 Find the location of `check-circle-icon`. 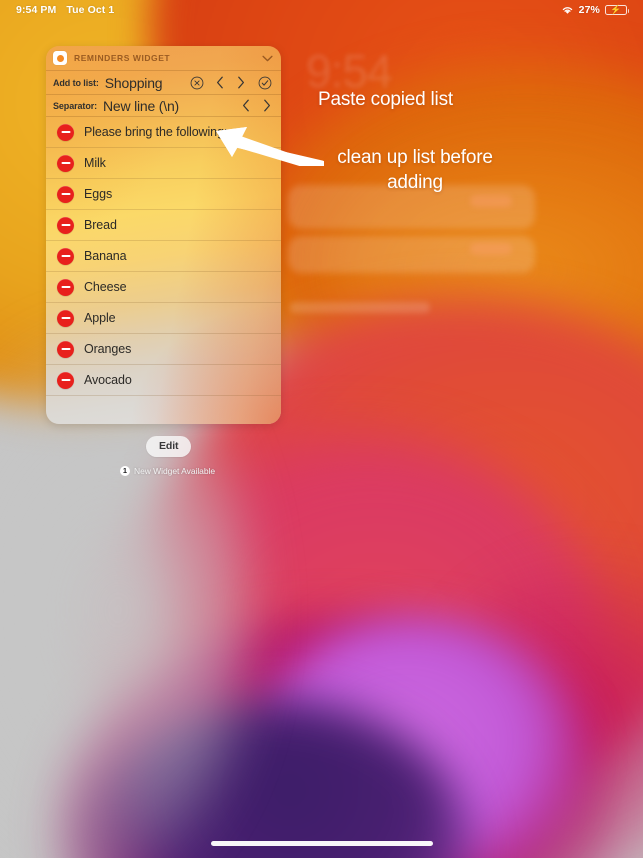

check-circle-icon is located at coordinates (264, 82).